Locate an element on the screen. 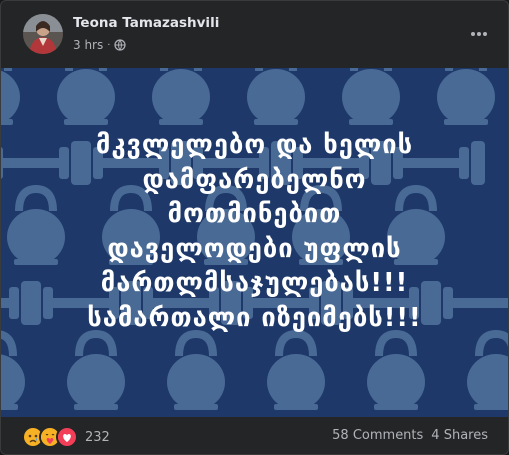  post-header: Teona Tamazashvili 3 hrs · is located at coordinates (254, 33).